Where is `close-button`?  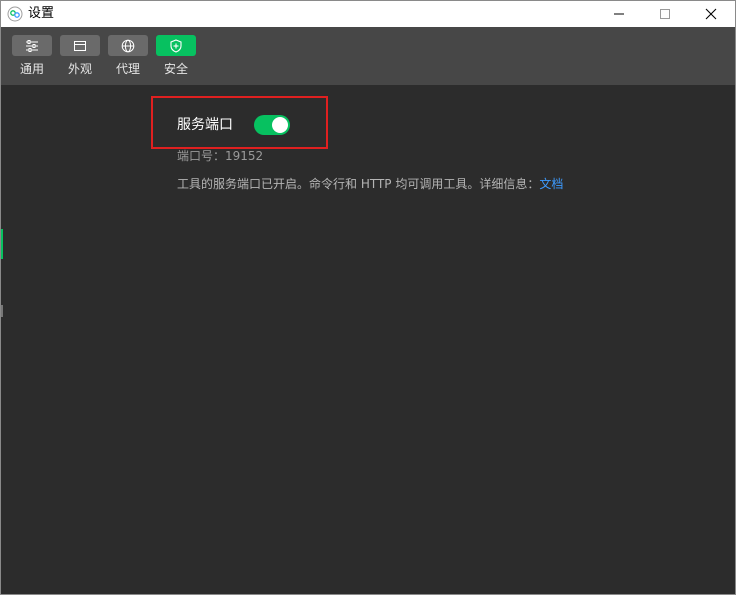 close-button is located at coordinates (711, 14).